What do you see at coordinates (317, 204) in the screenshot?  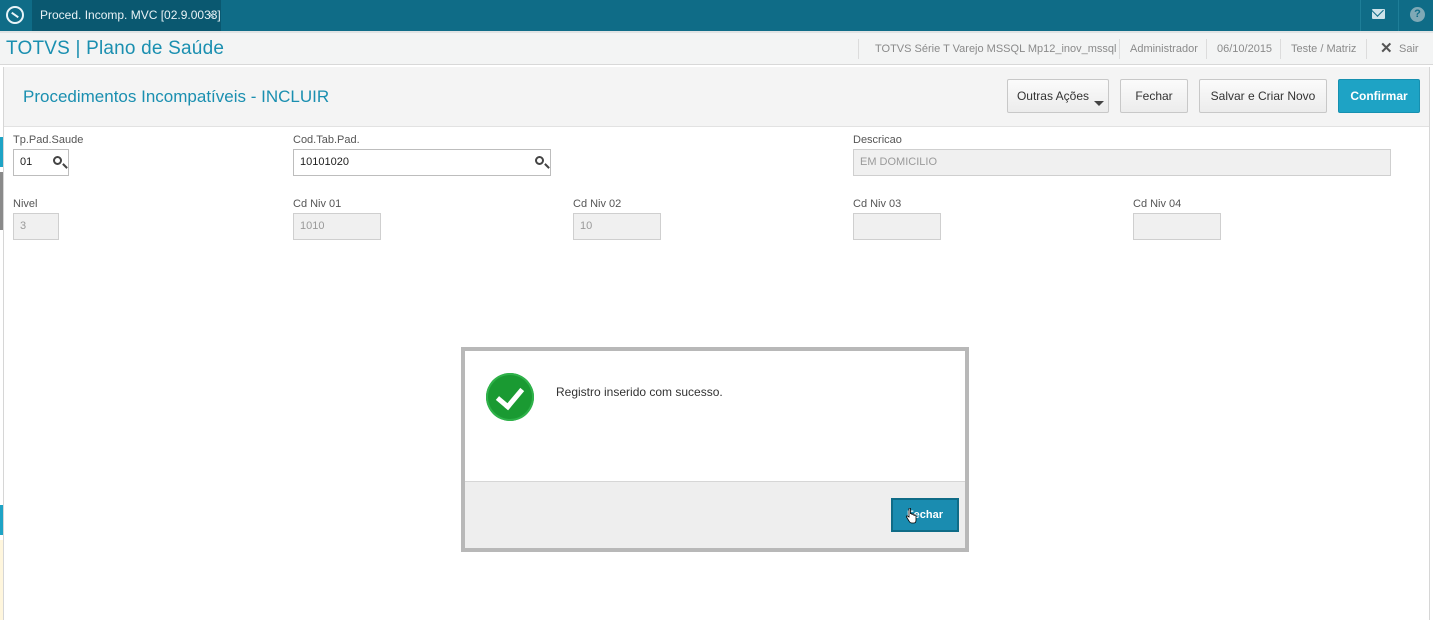 I see `cd-niv-01-label: Cd Niv 01` at bounding box center [317, 204].